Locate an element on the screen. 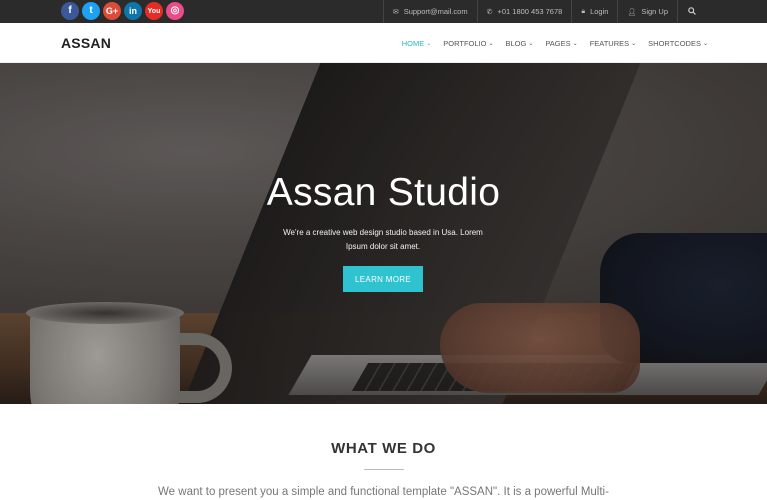 The width and height of the screenshot is (767, 500). google-plus-icon: G+ is located at coordinates (112, 11).